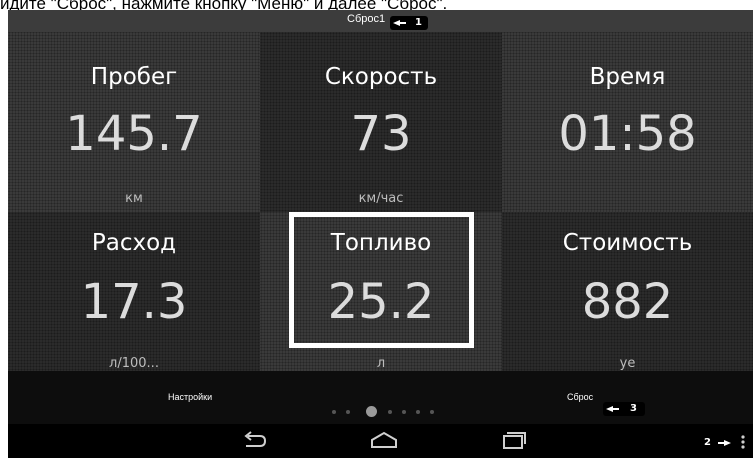  I want to click on tile-speed: Скорость 73 км/час, so click(381, 122).